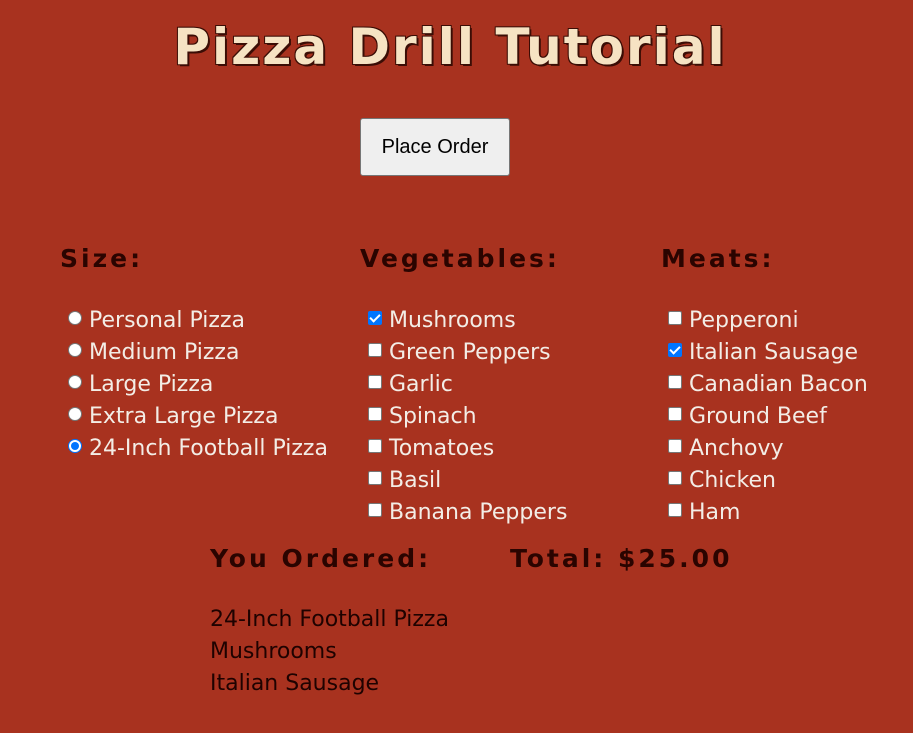 This screenshot has height=733, width=913. I want to click on vegetables-heading: Vegetables:, so click(460, 258).